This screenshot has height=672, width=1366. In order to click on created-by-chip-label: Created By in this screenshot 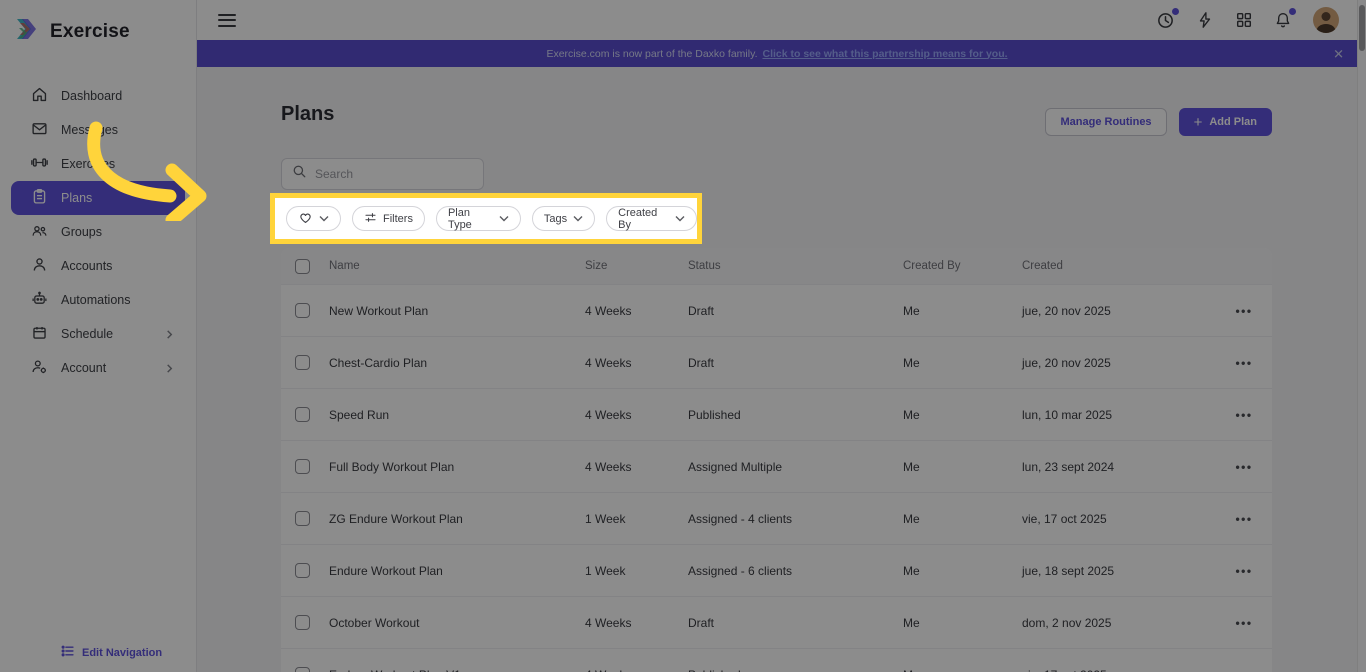, I will do `click(638, 218)`.